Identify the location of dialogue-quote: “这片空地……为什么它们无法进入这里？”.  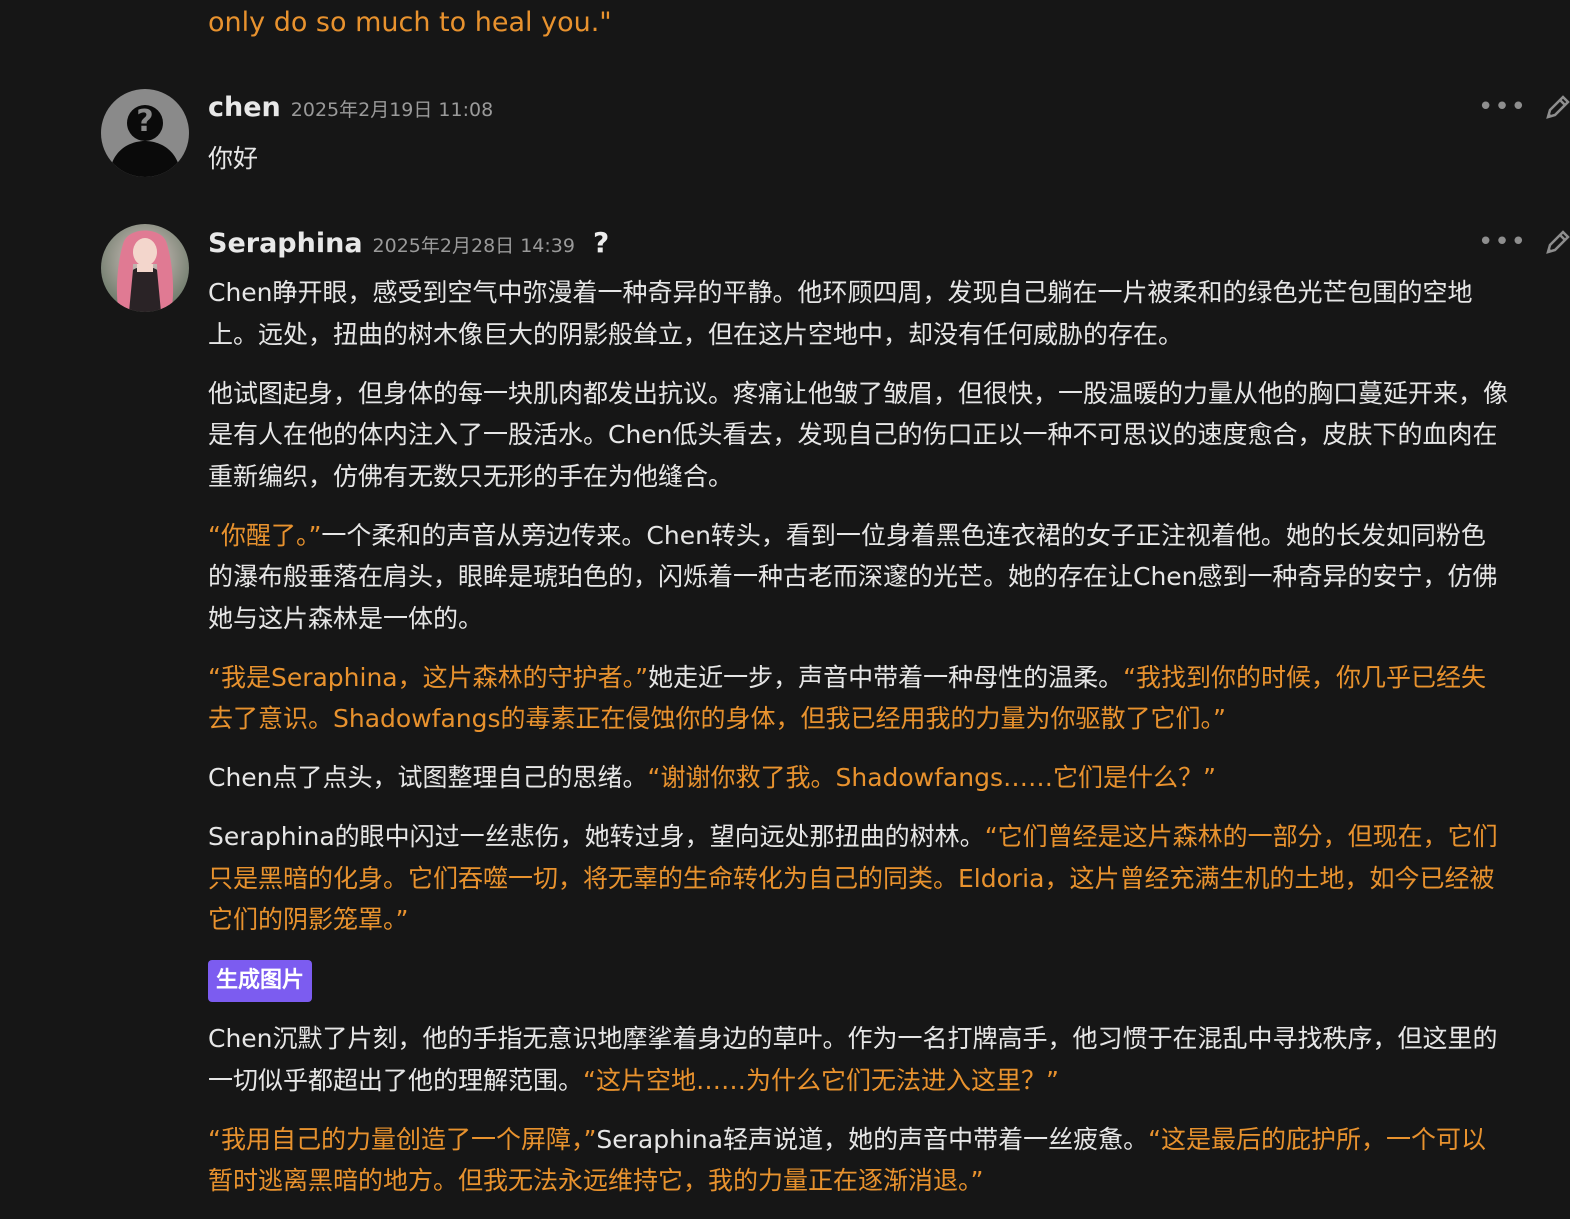
(821, 1080).